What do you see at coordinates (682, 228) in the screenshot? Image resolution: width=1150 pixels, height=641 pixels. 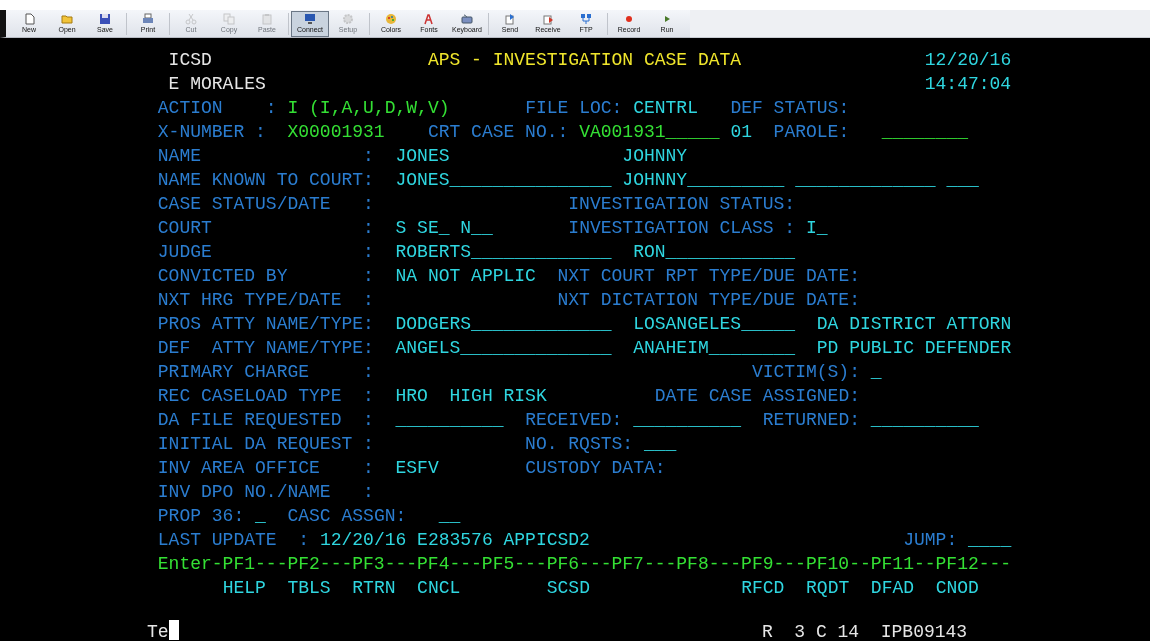 I see `field-label: INVESTIGATION CLASS :` at bounding box center [682, 228].